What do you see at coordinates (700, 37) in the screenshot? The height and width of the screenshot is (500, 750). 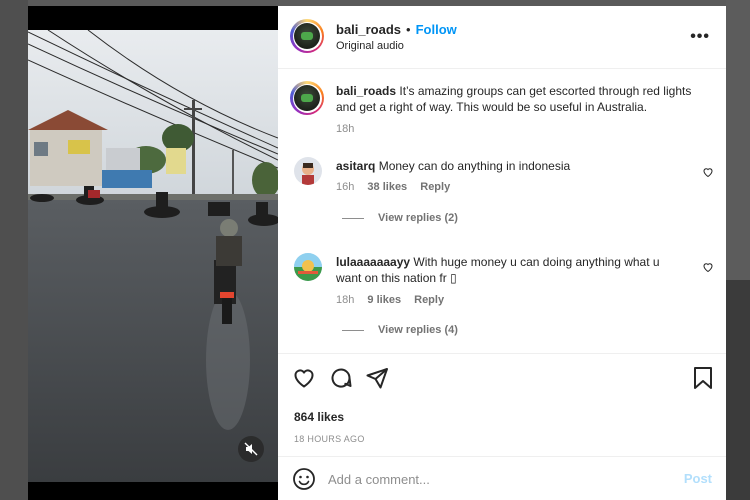 I see `more-options-icon: •••` at bounding box center [700, 37].